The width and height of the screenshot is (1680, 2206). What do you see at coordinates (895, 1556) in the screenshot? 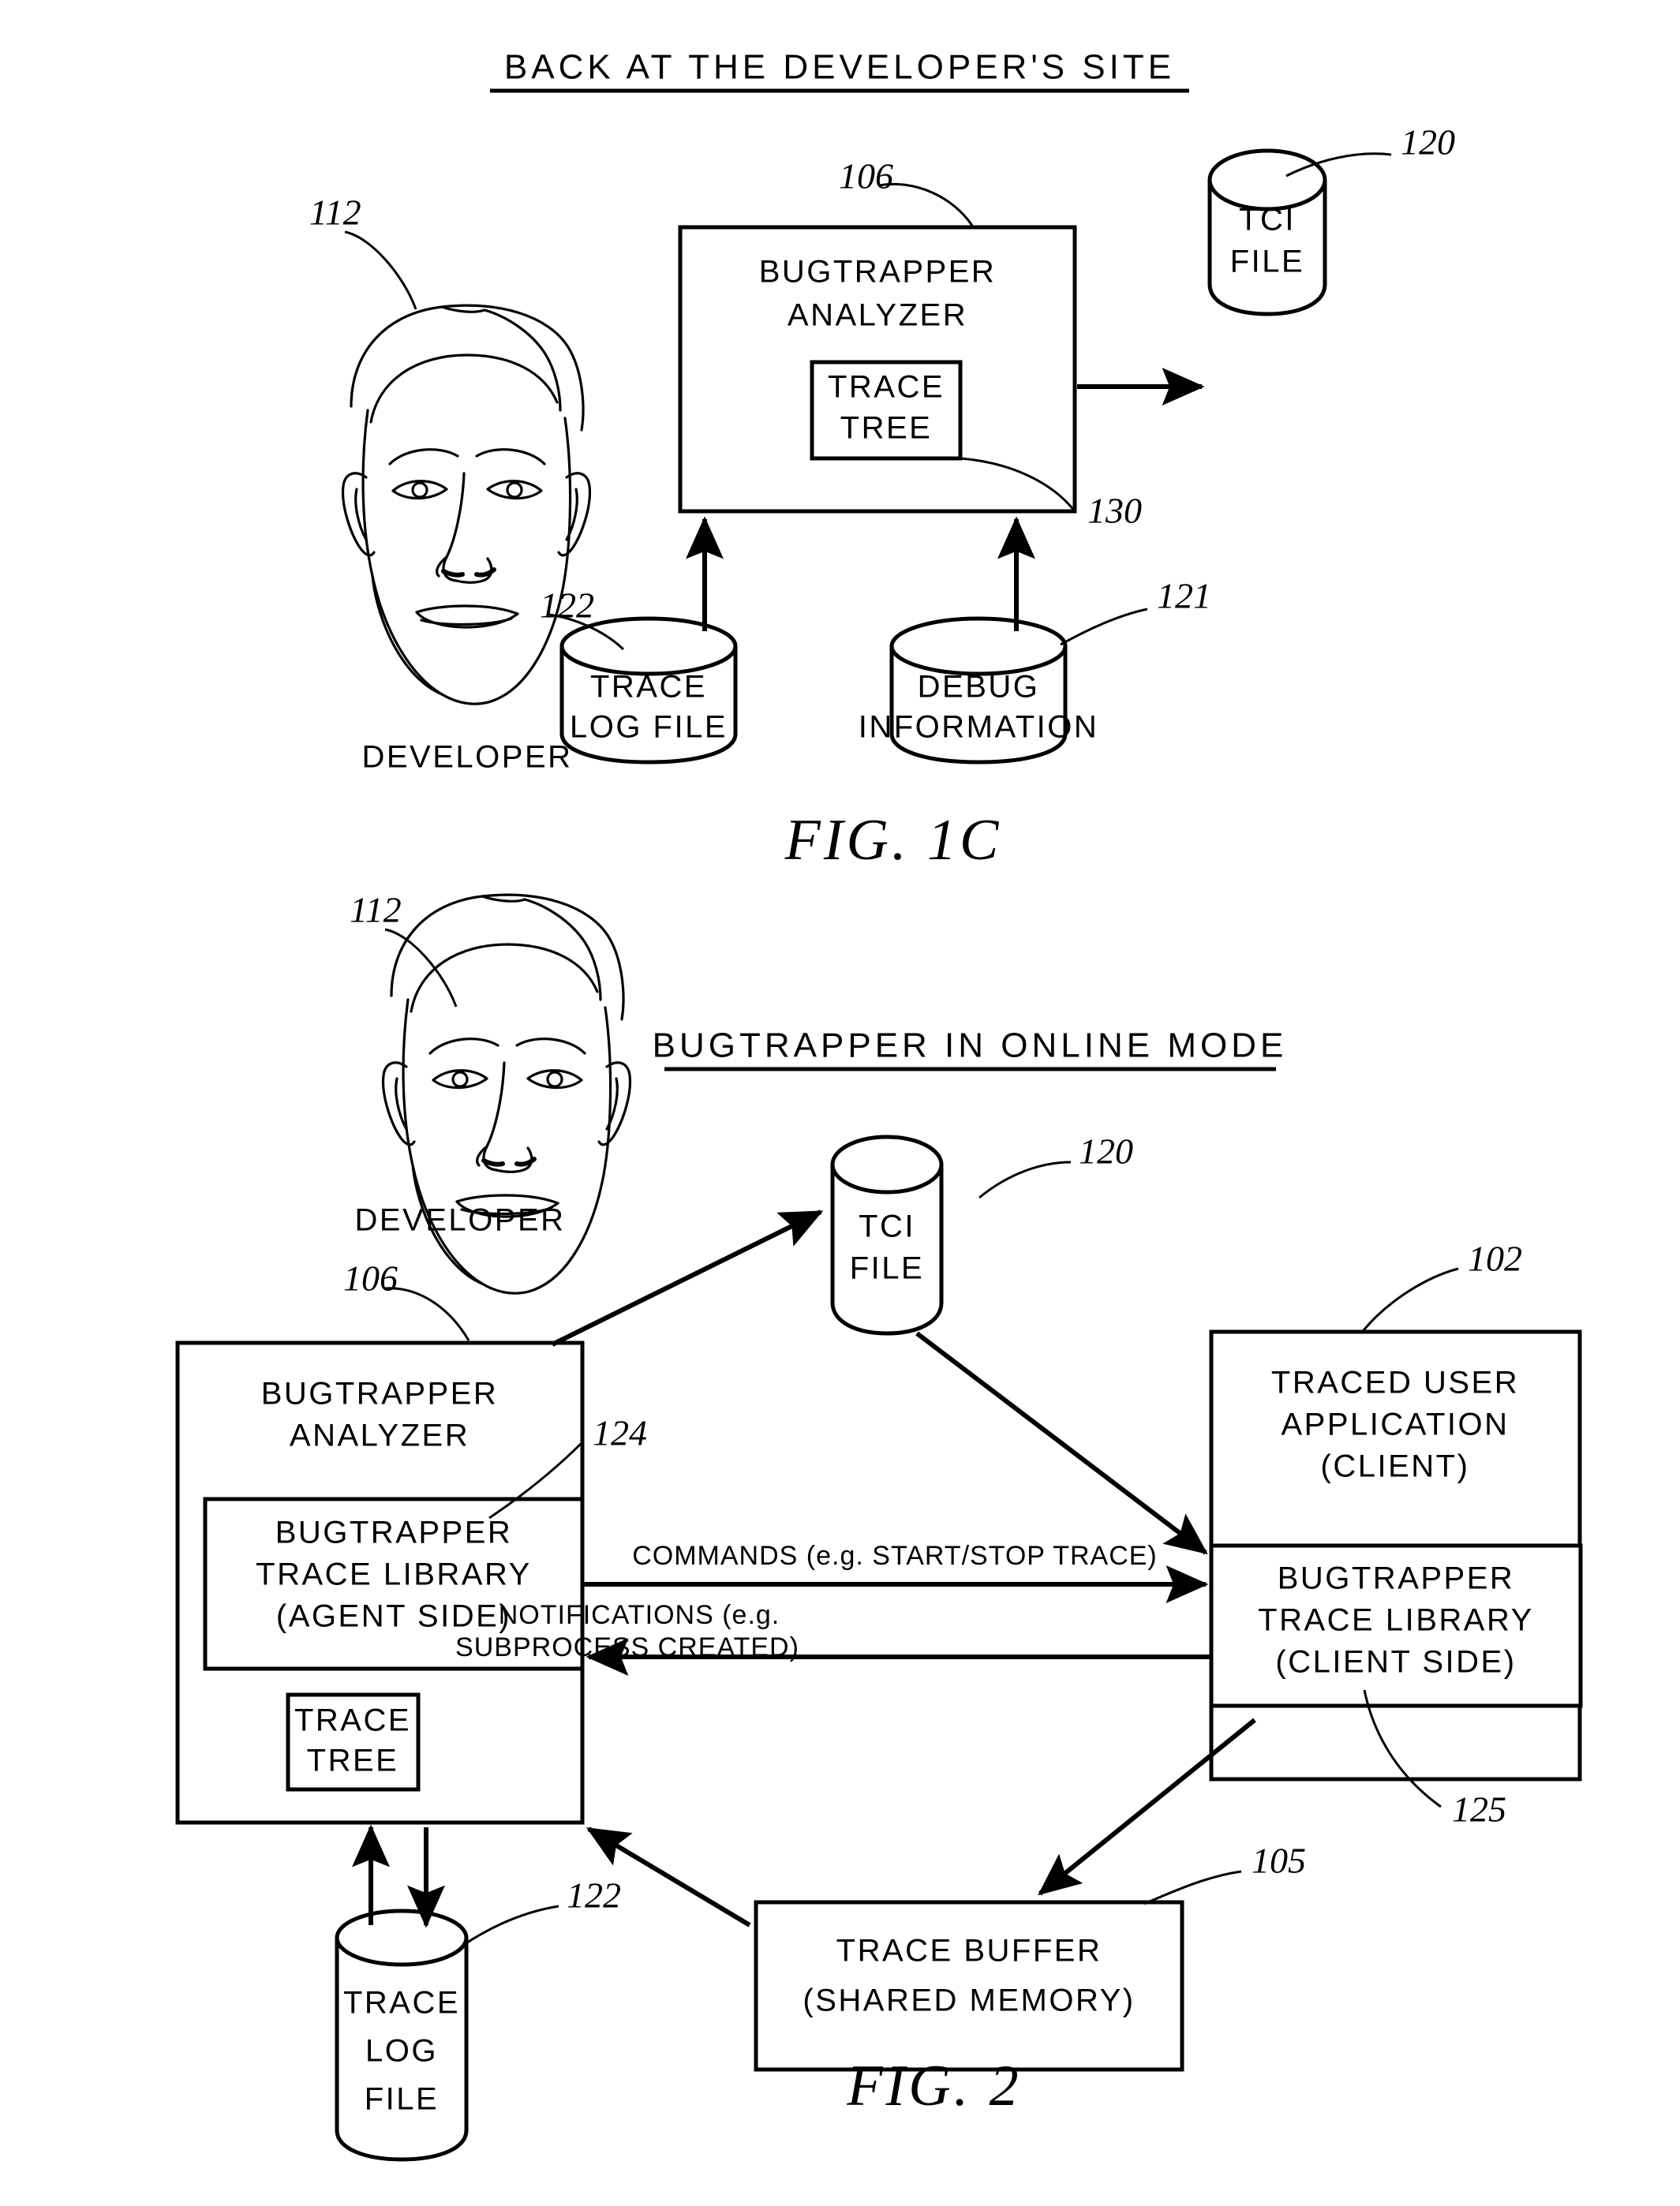
I see `commands-arrow-label: COMMANDS (e.g. START/STOP TRACE)` at bounding box center [895, 1556].